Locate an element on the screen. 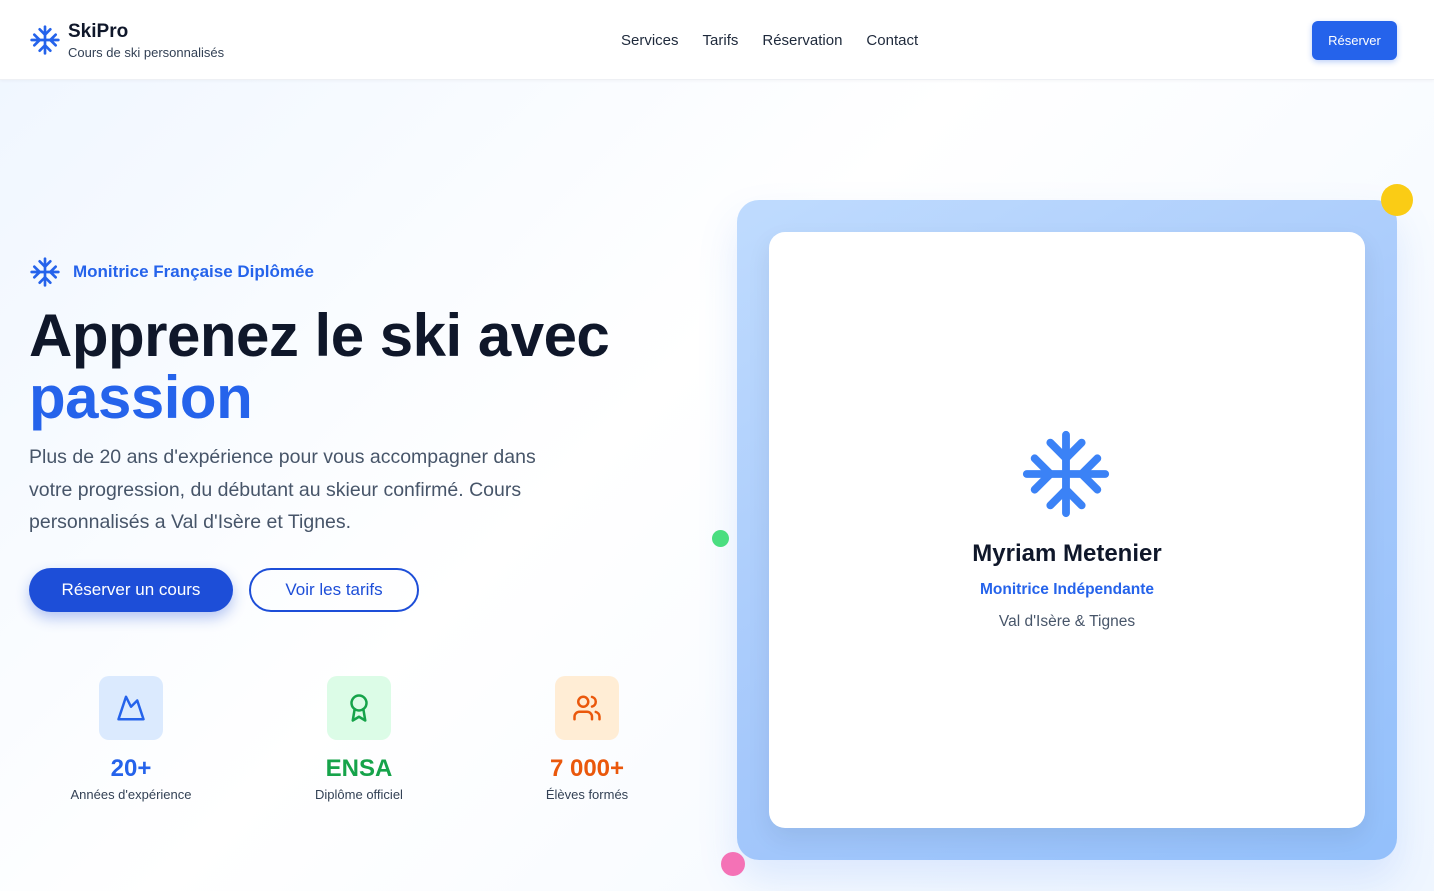 The height and width of the screenshot is (891, 1434). stat-label: Années d'expérience is located at coordinates (131, 794).